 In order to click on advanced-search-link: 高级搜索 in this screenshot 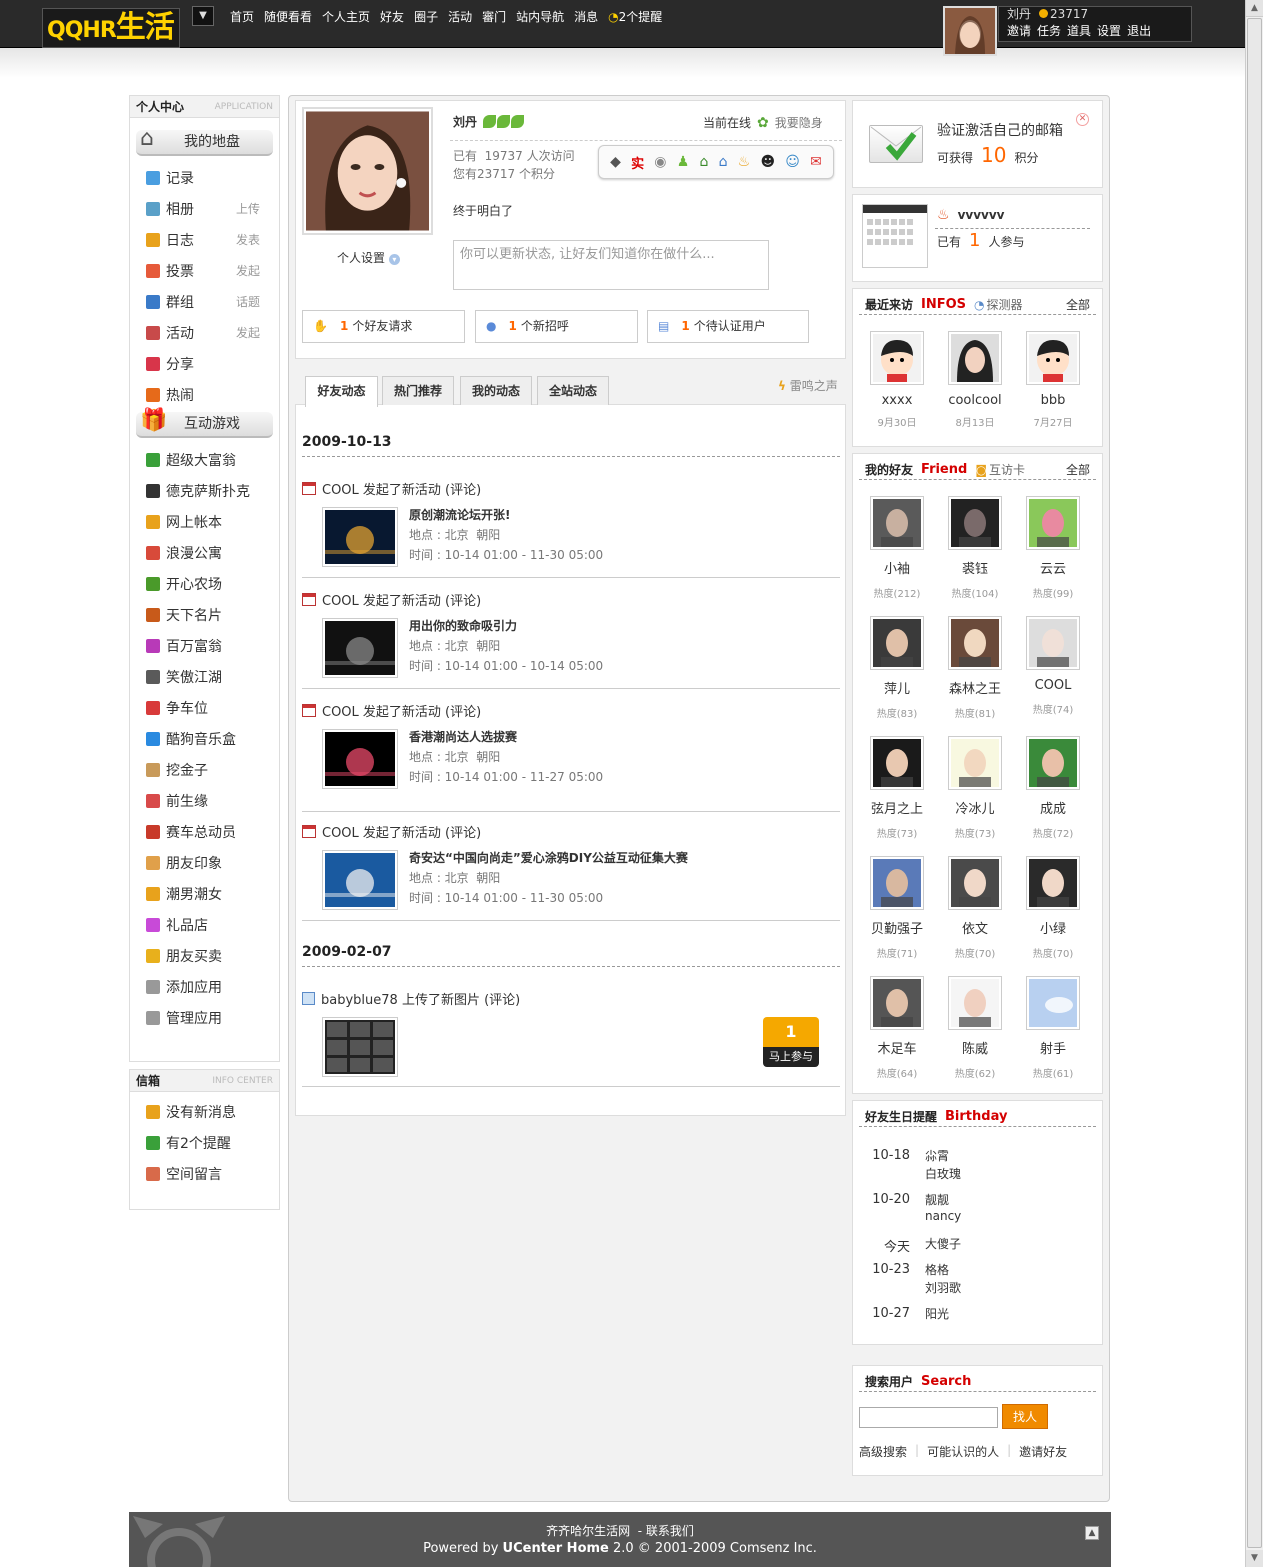, I will do `click(883, 1451)`.